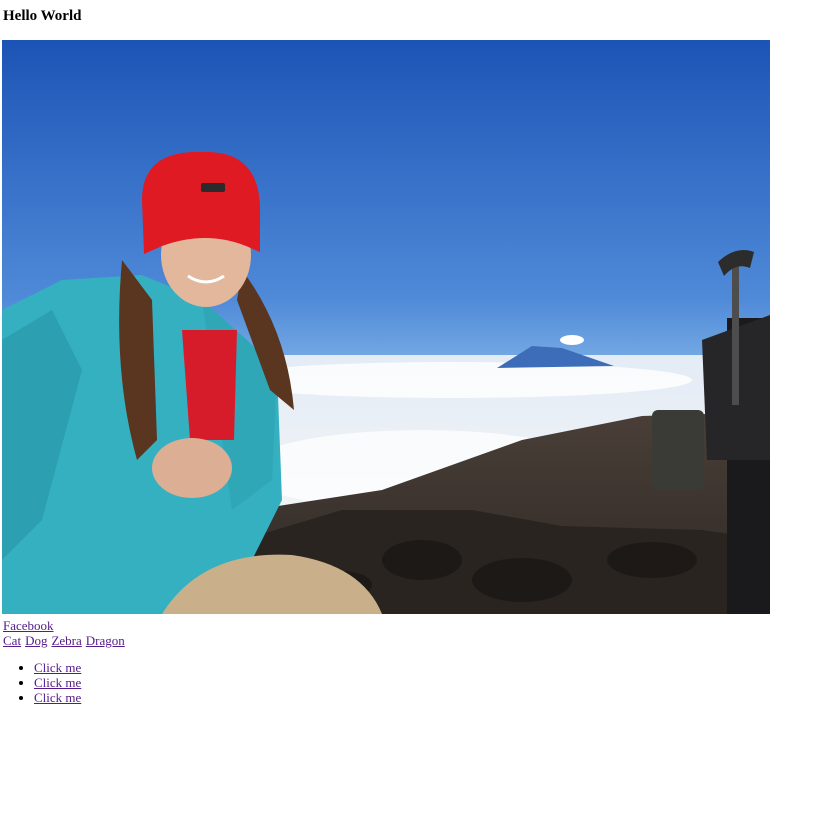 This screenshot has height=813, width=821. I want to click on animal-links: Cat Dog Zebra Dragon, so click(64, 641).